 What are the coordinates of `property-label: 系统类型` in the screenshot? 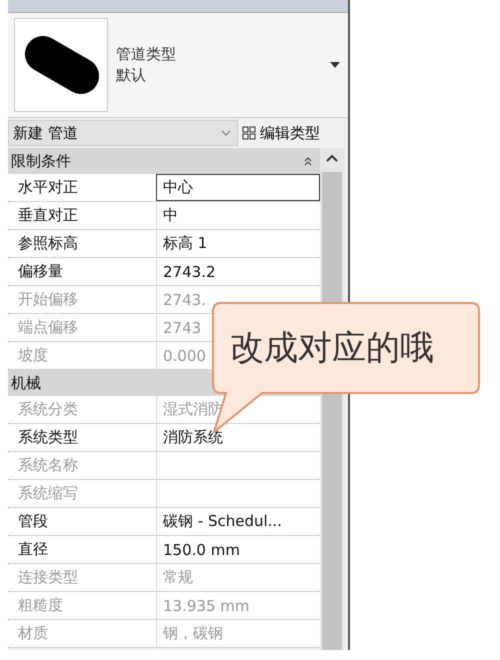 It's located at (48, 437).